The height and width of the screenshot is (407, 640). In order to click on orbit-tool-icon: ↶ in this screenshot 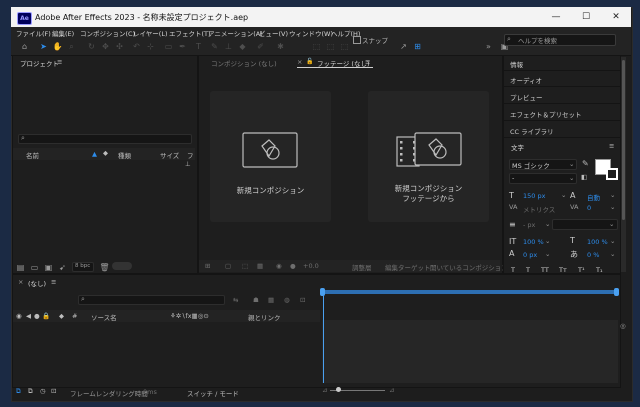, I will do `click(136, 46)`.